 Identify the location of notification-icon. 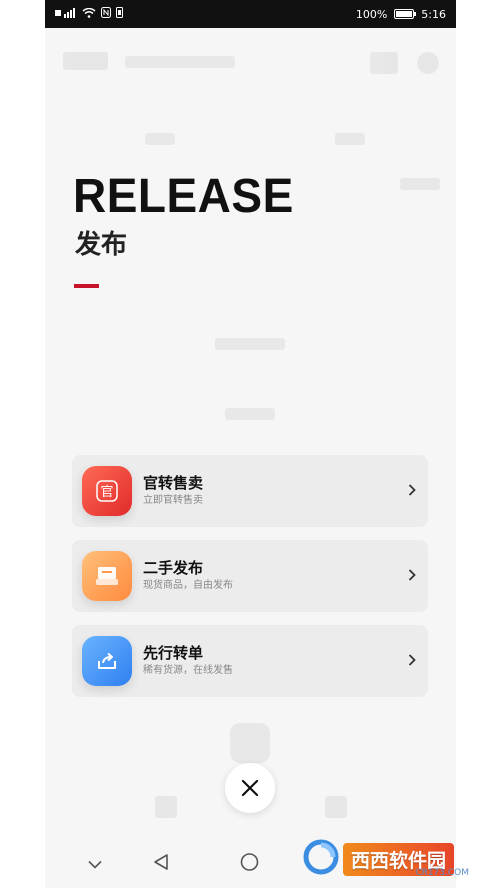
(119, 14).